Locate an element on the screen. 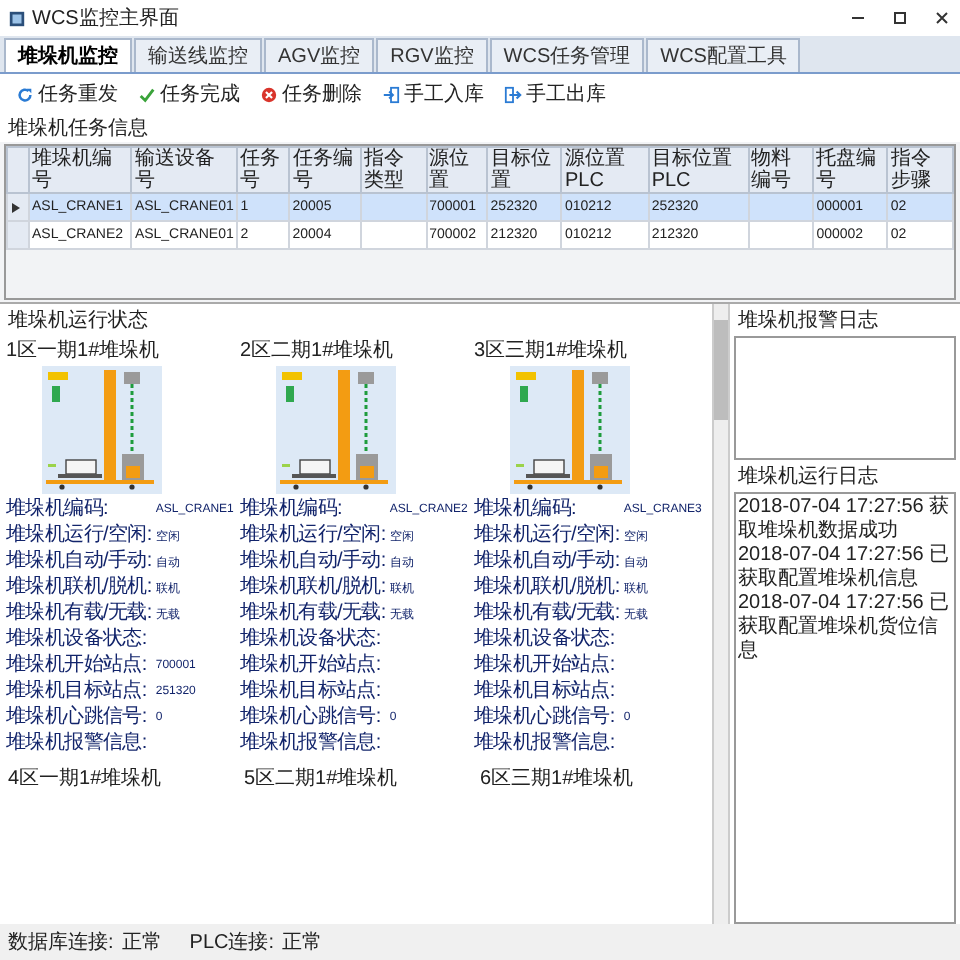 Image resolution: width=960 pixels, height=960 pixels. column-header: 任务号 is located at coordinates (263, 170).